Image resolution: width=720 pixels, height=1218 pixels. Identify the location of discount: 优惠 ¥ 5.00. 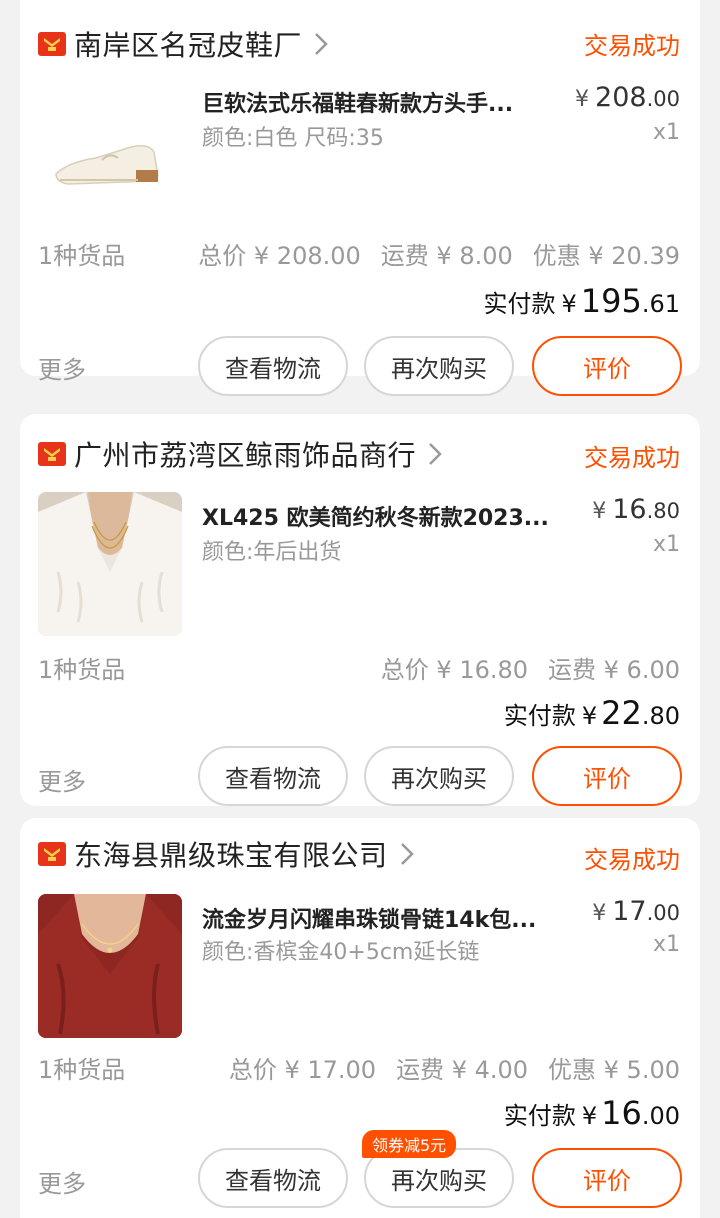
(614, 1070).